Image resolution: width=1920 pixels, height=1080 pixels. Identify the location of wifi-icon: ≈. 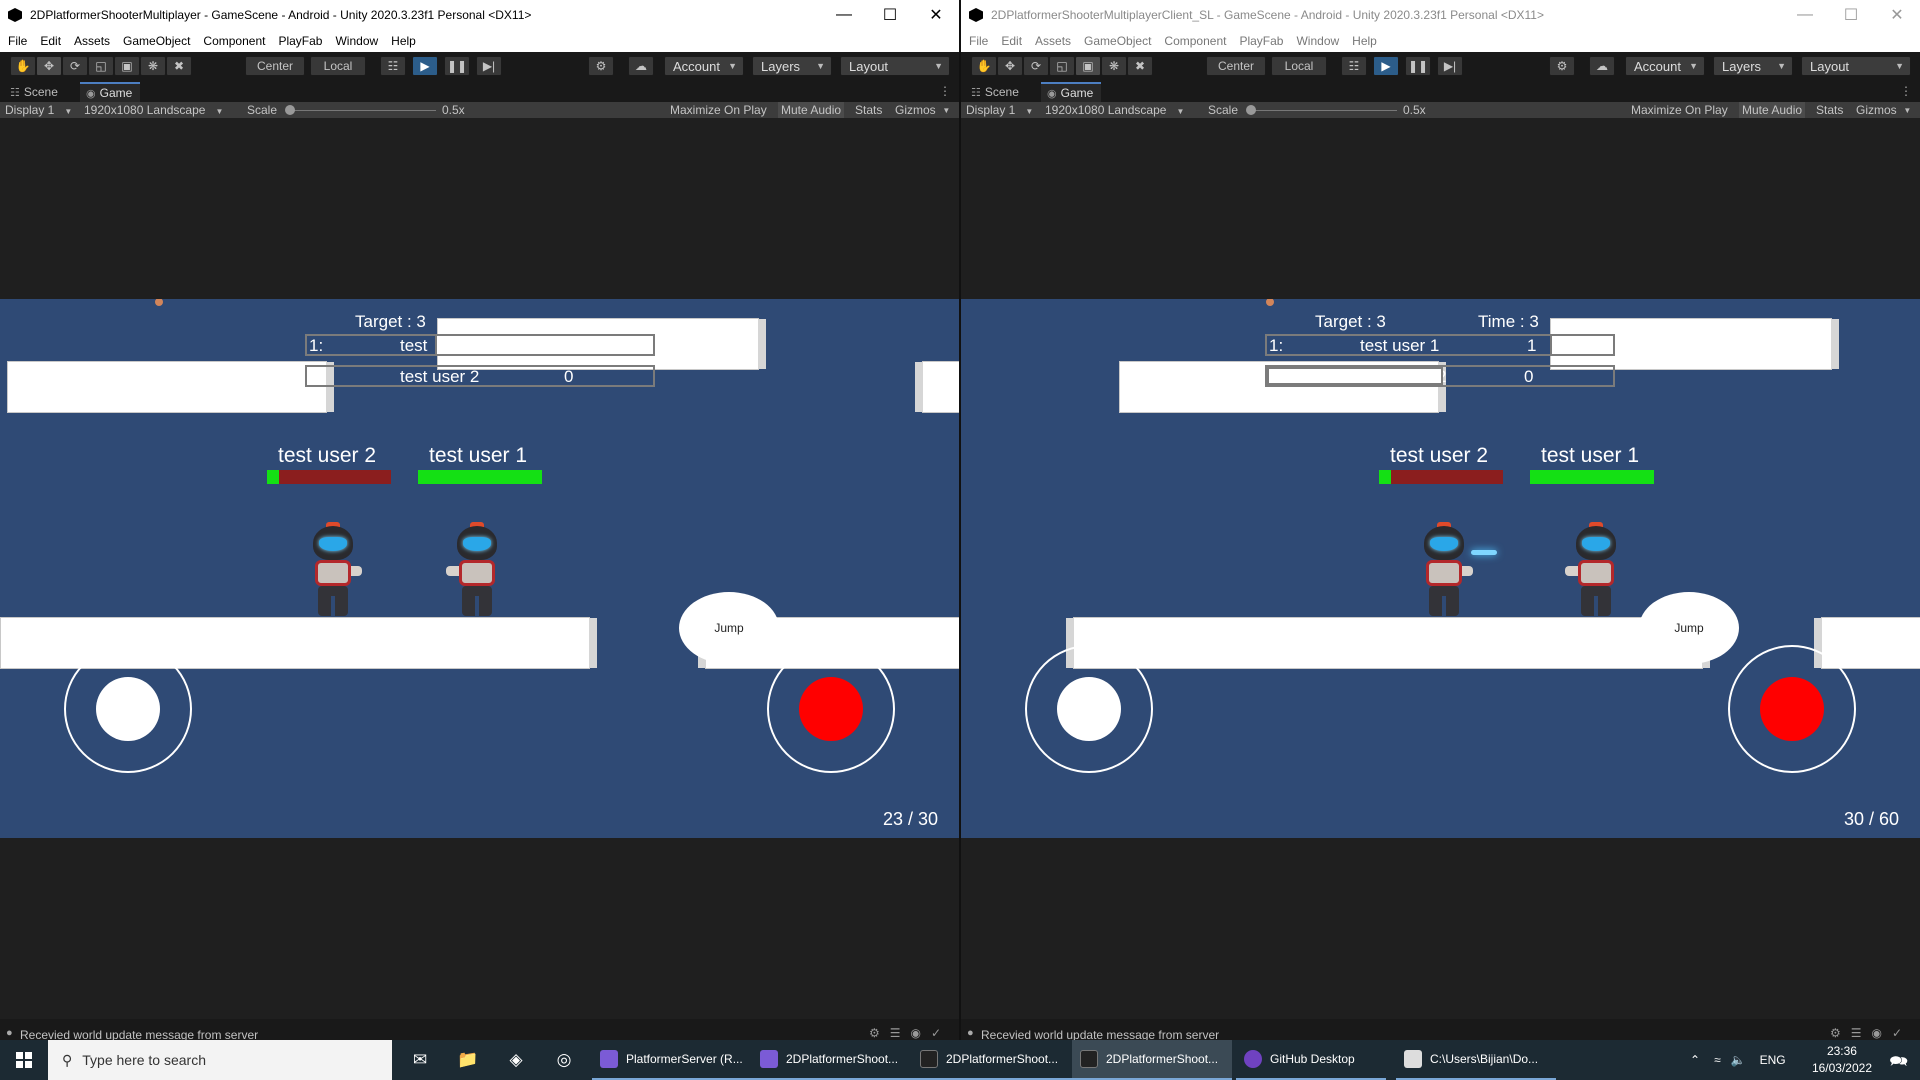
(1717, 1060).